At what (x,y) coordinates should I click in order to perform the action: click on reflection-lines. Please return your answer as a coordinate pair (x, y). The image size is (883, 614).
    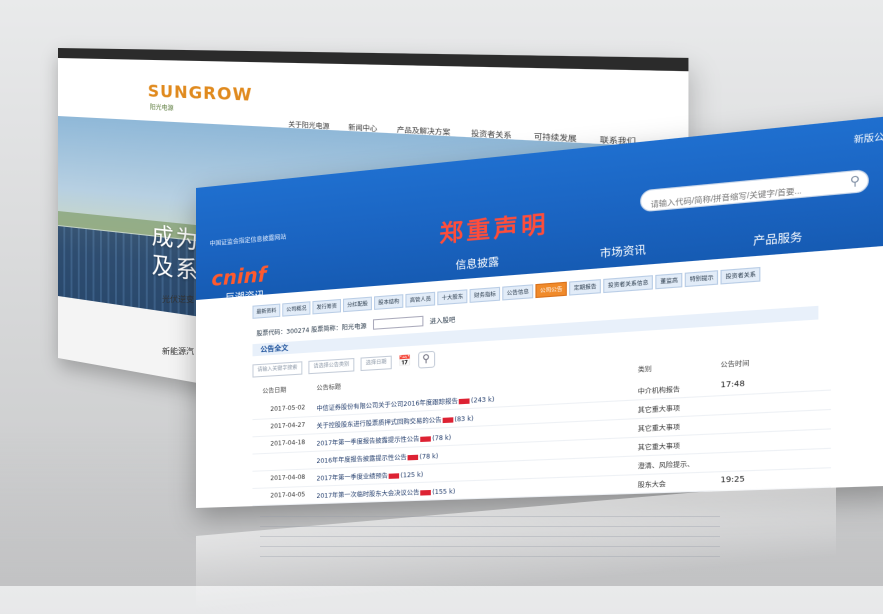
    Looking at the image, I should click on (490, 541).